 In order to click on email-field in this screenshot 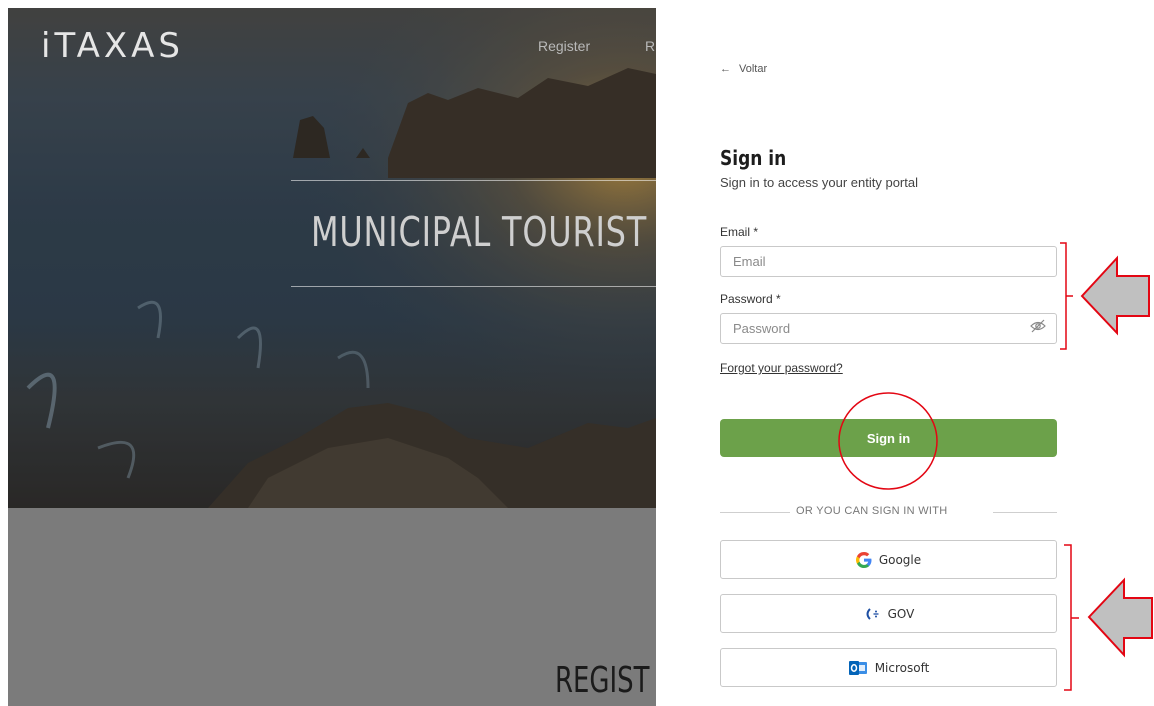, I will do `click(888, 261)`.